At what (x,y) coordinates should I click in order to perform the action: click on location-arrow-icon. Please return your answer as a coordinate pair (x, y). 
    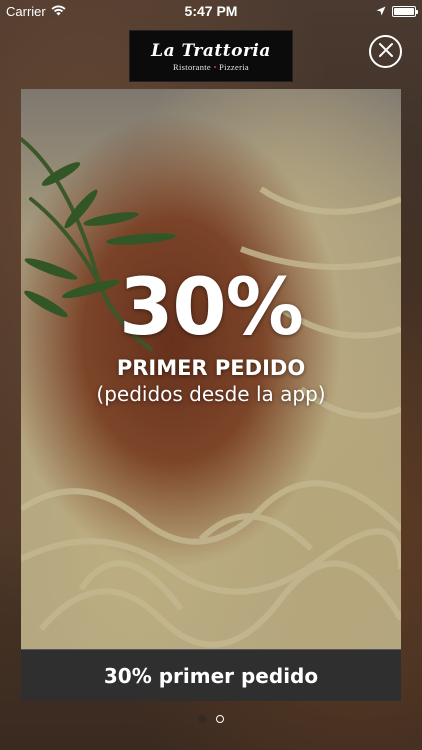
    Looking at the image, I should click on (381, 11).